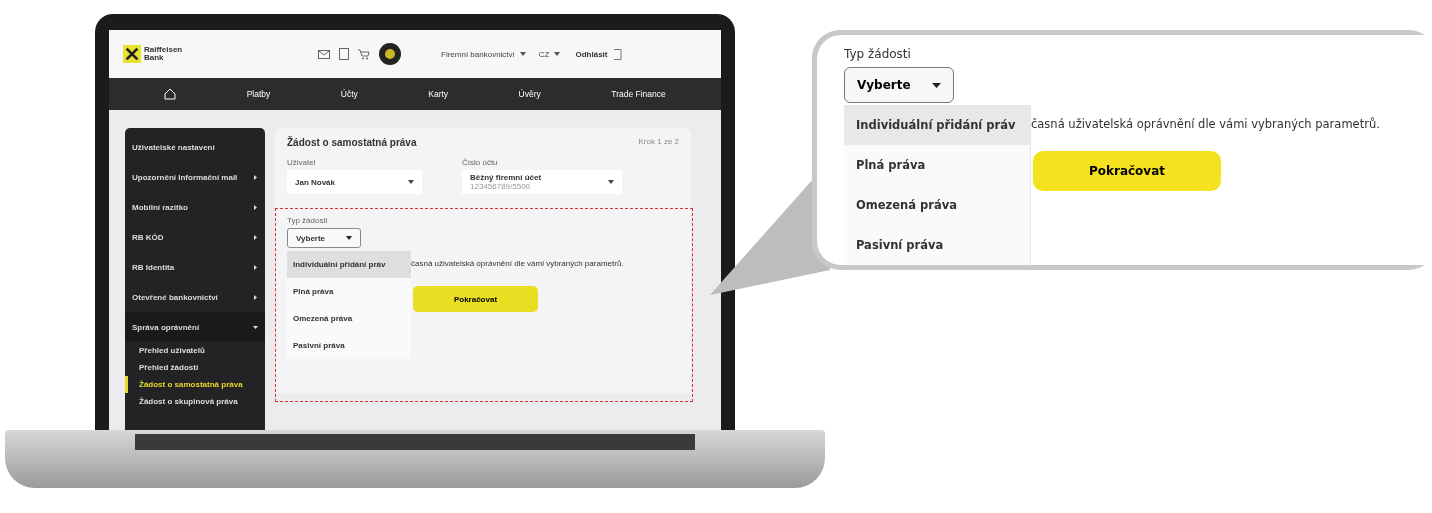 This screenshot has width=1432, height=513. Describe the element at coordinates (195, 237) in the screenshot. I see `sidebar-item: RB KÓD` at that location.